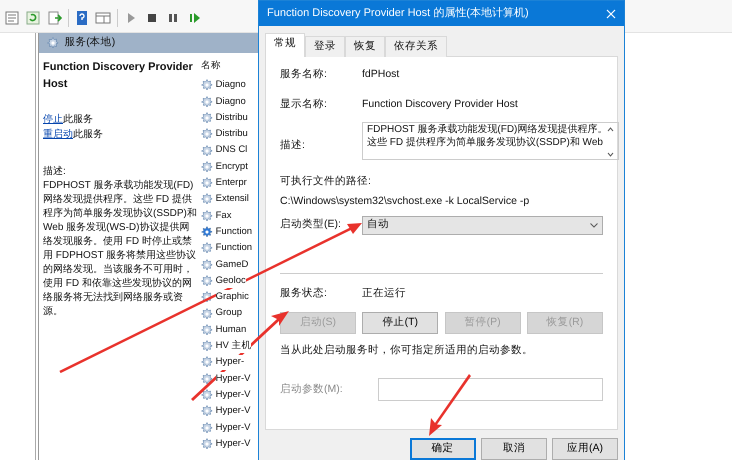  I want to click on service-name: Encrypt, so click(232, 167).